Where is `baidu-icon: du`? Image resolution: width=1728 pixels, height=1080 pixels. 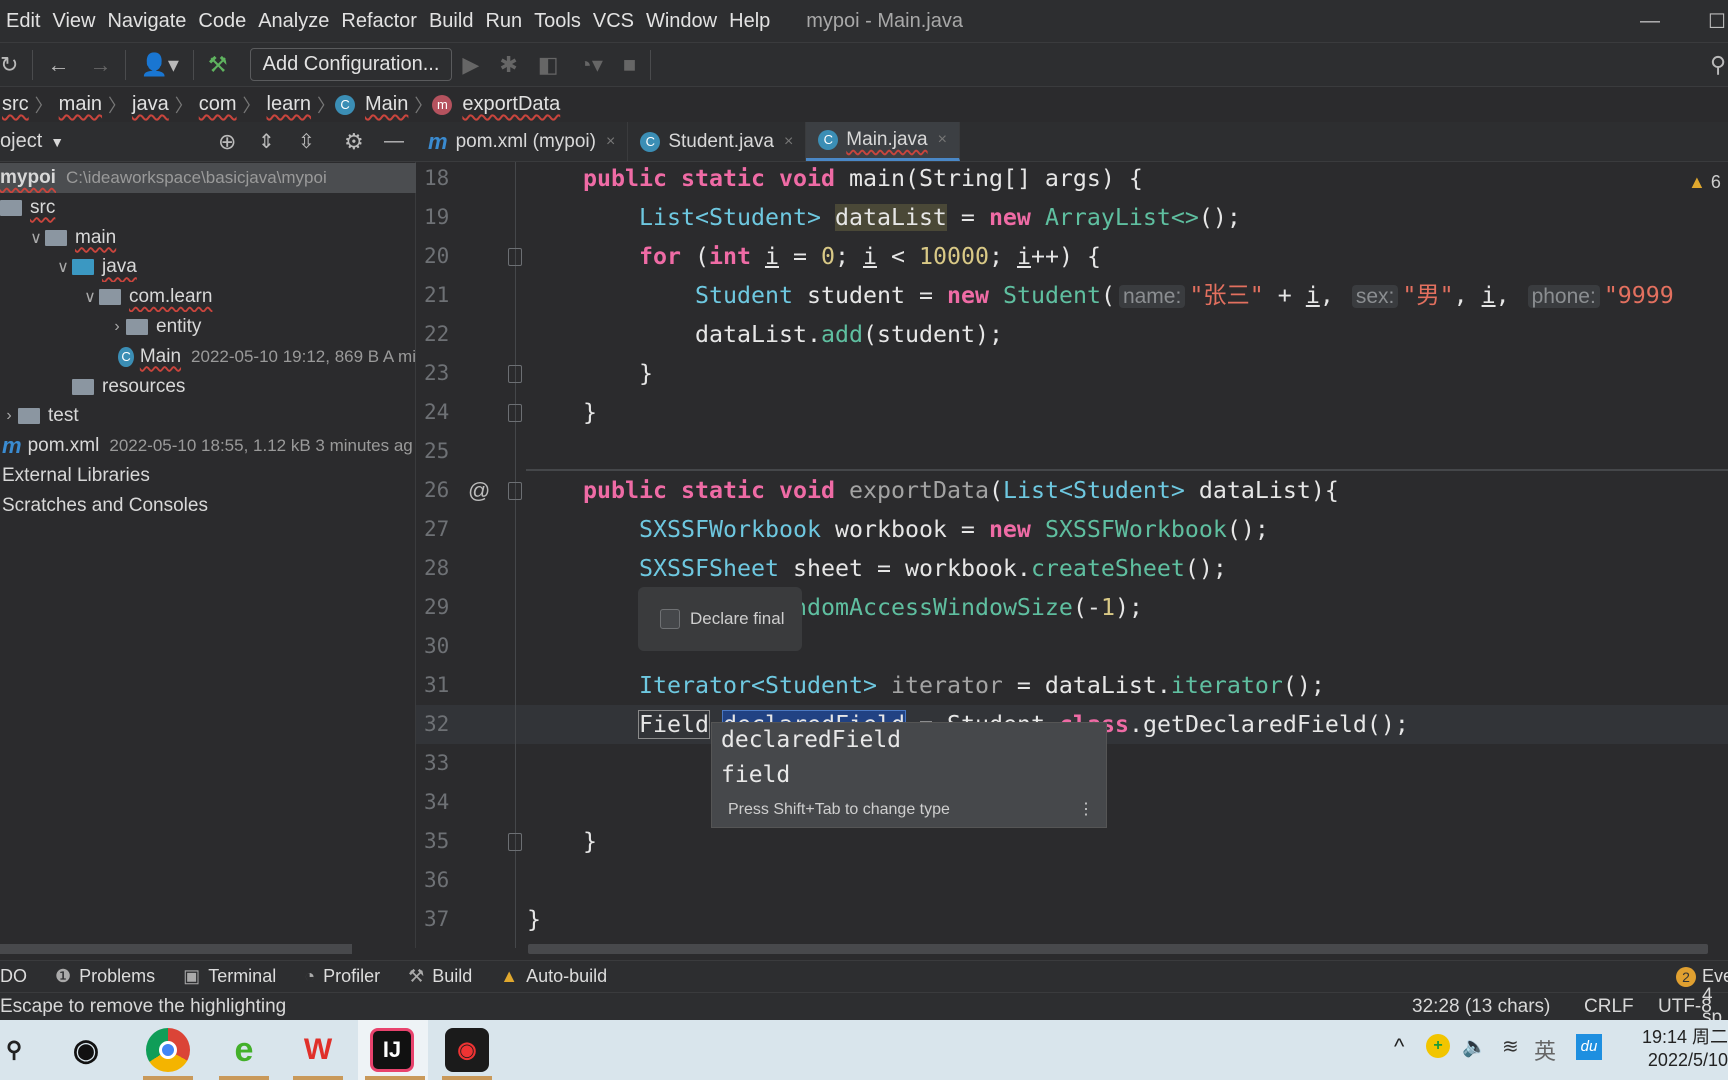
baidu-icon: du is located at coordinates (1589, 1047).